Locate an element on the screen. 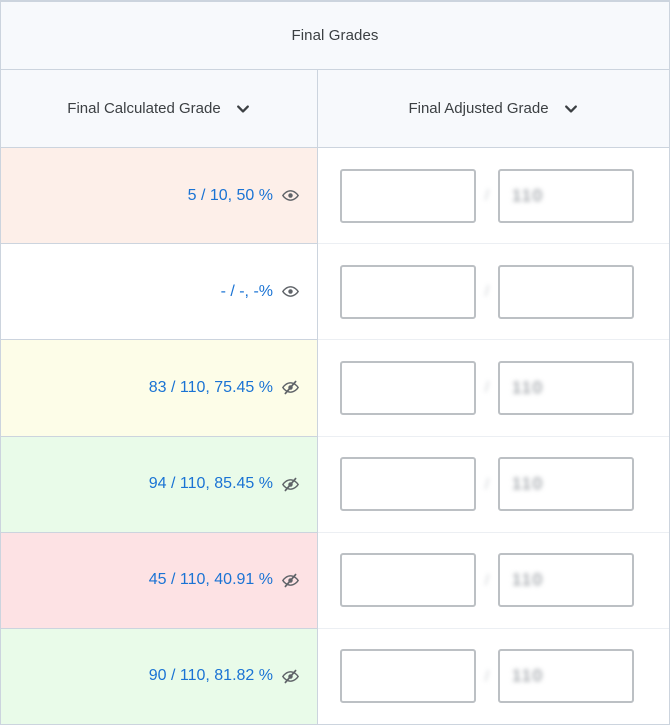 This screenshot has width=670, height=725. column-header-final-calculated-grade: Final Calculated Grade is located at coordinates (159, 108).